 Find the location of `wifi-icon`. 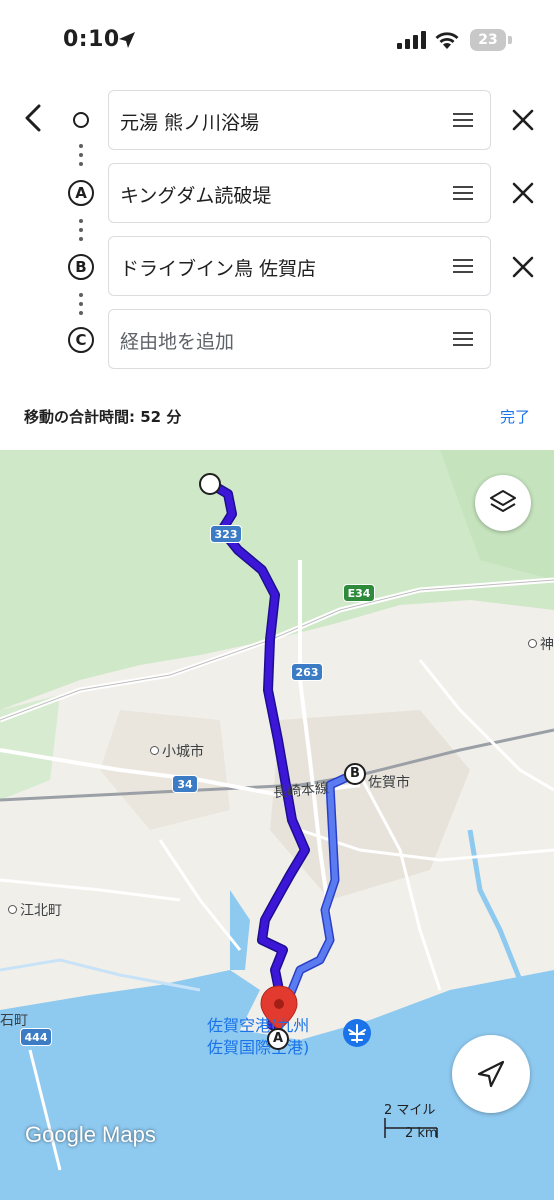

wifi-icon is located at coordinates (447, 40).